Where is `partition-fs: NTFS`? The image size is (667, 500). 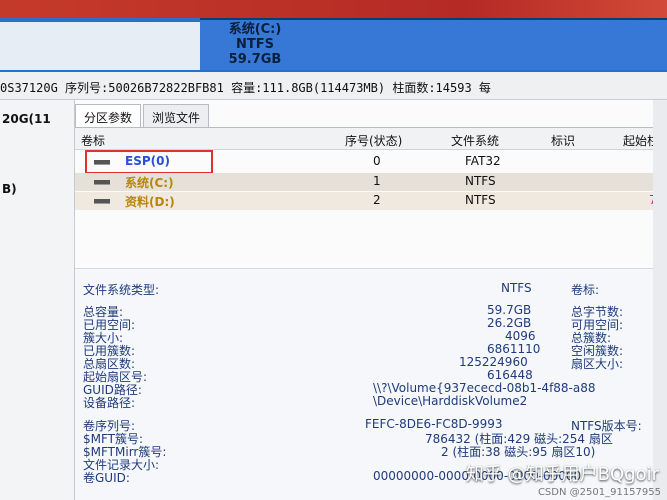 partition-fs: NTFS is located at coordinates (255, 44).